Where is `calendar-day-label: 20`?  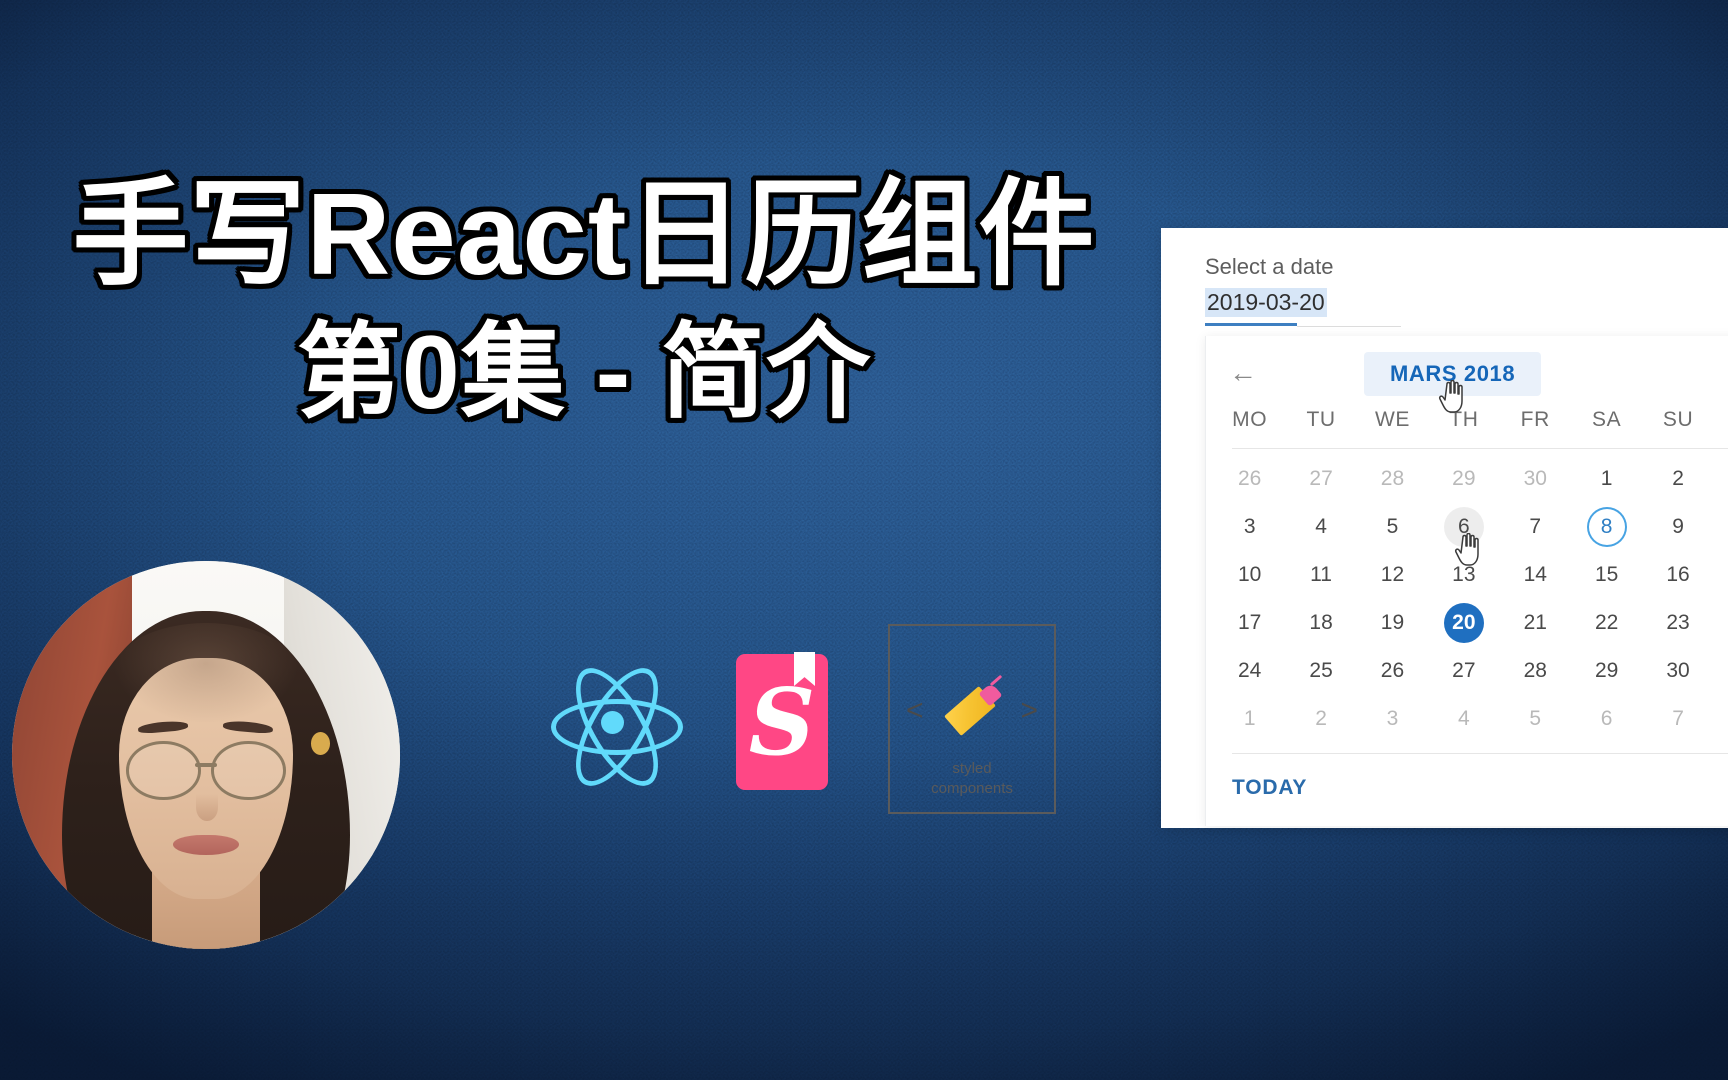 calendar-day-label: 20 is located at coordinates (1463, 623).